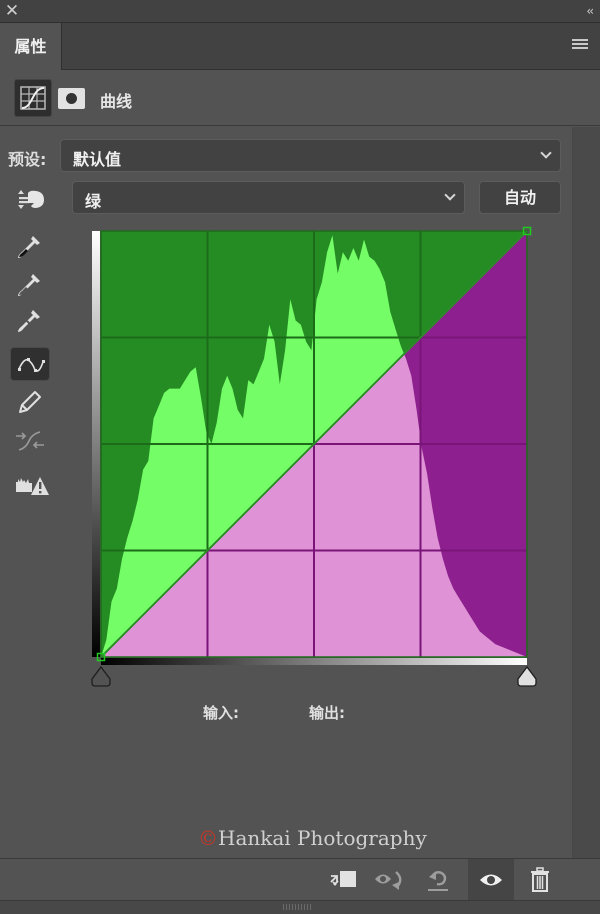  I want to click on on-image-adjust-button, so click(30, 200).